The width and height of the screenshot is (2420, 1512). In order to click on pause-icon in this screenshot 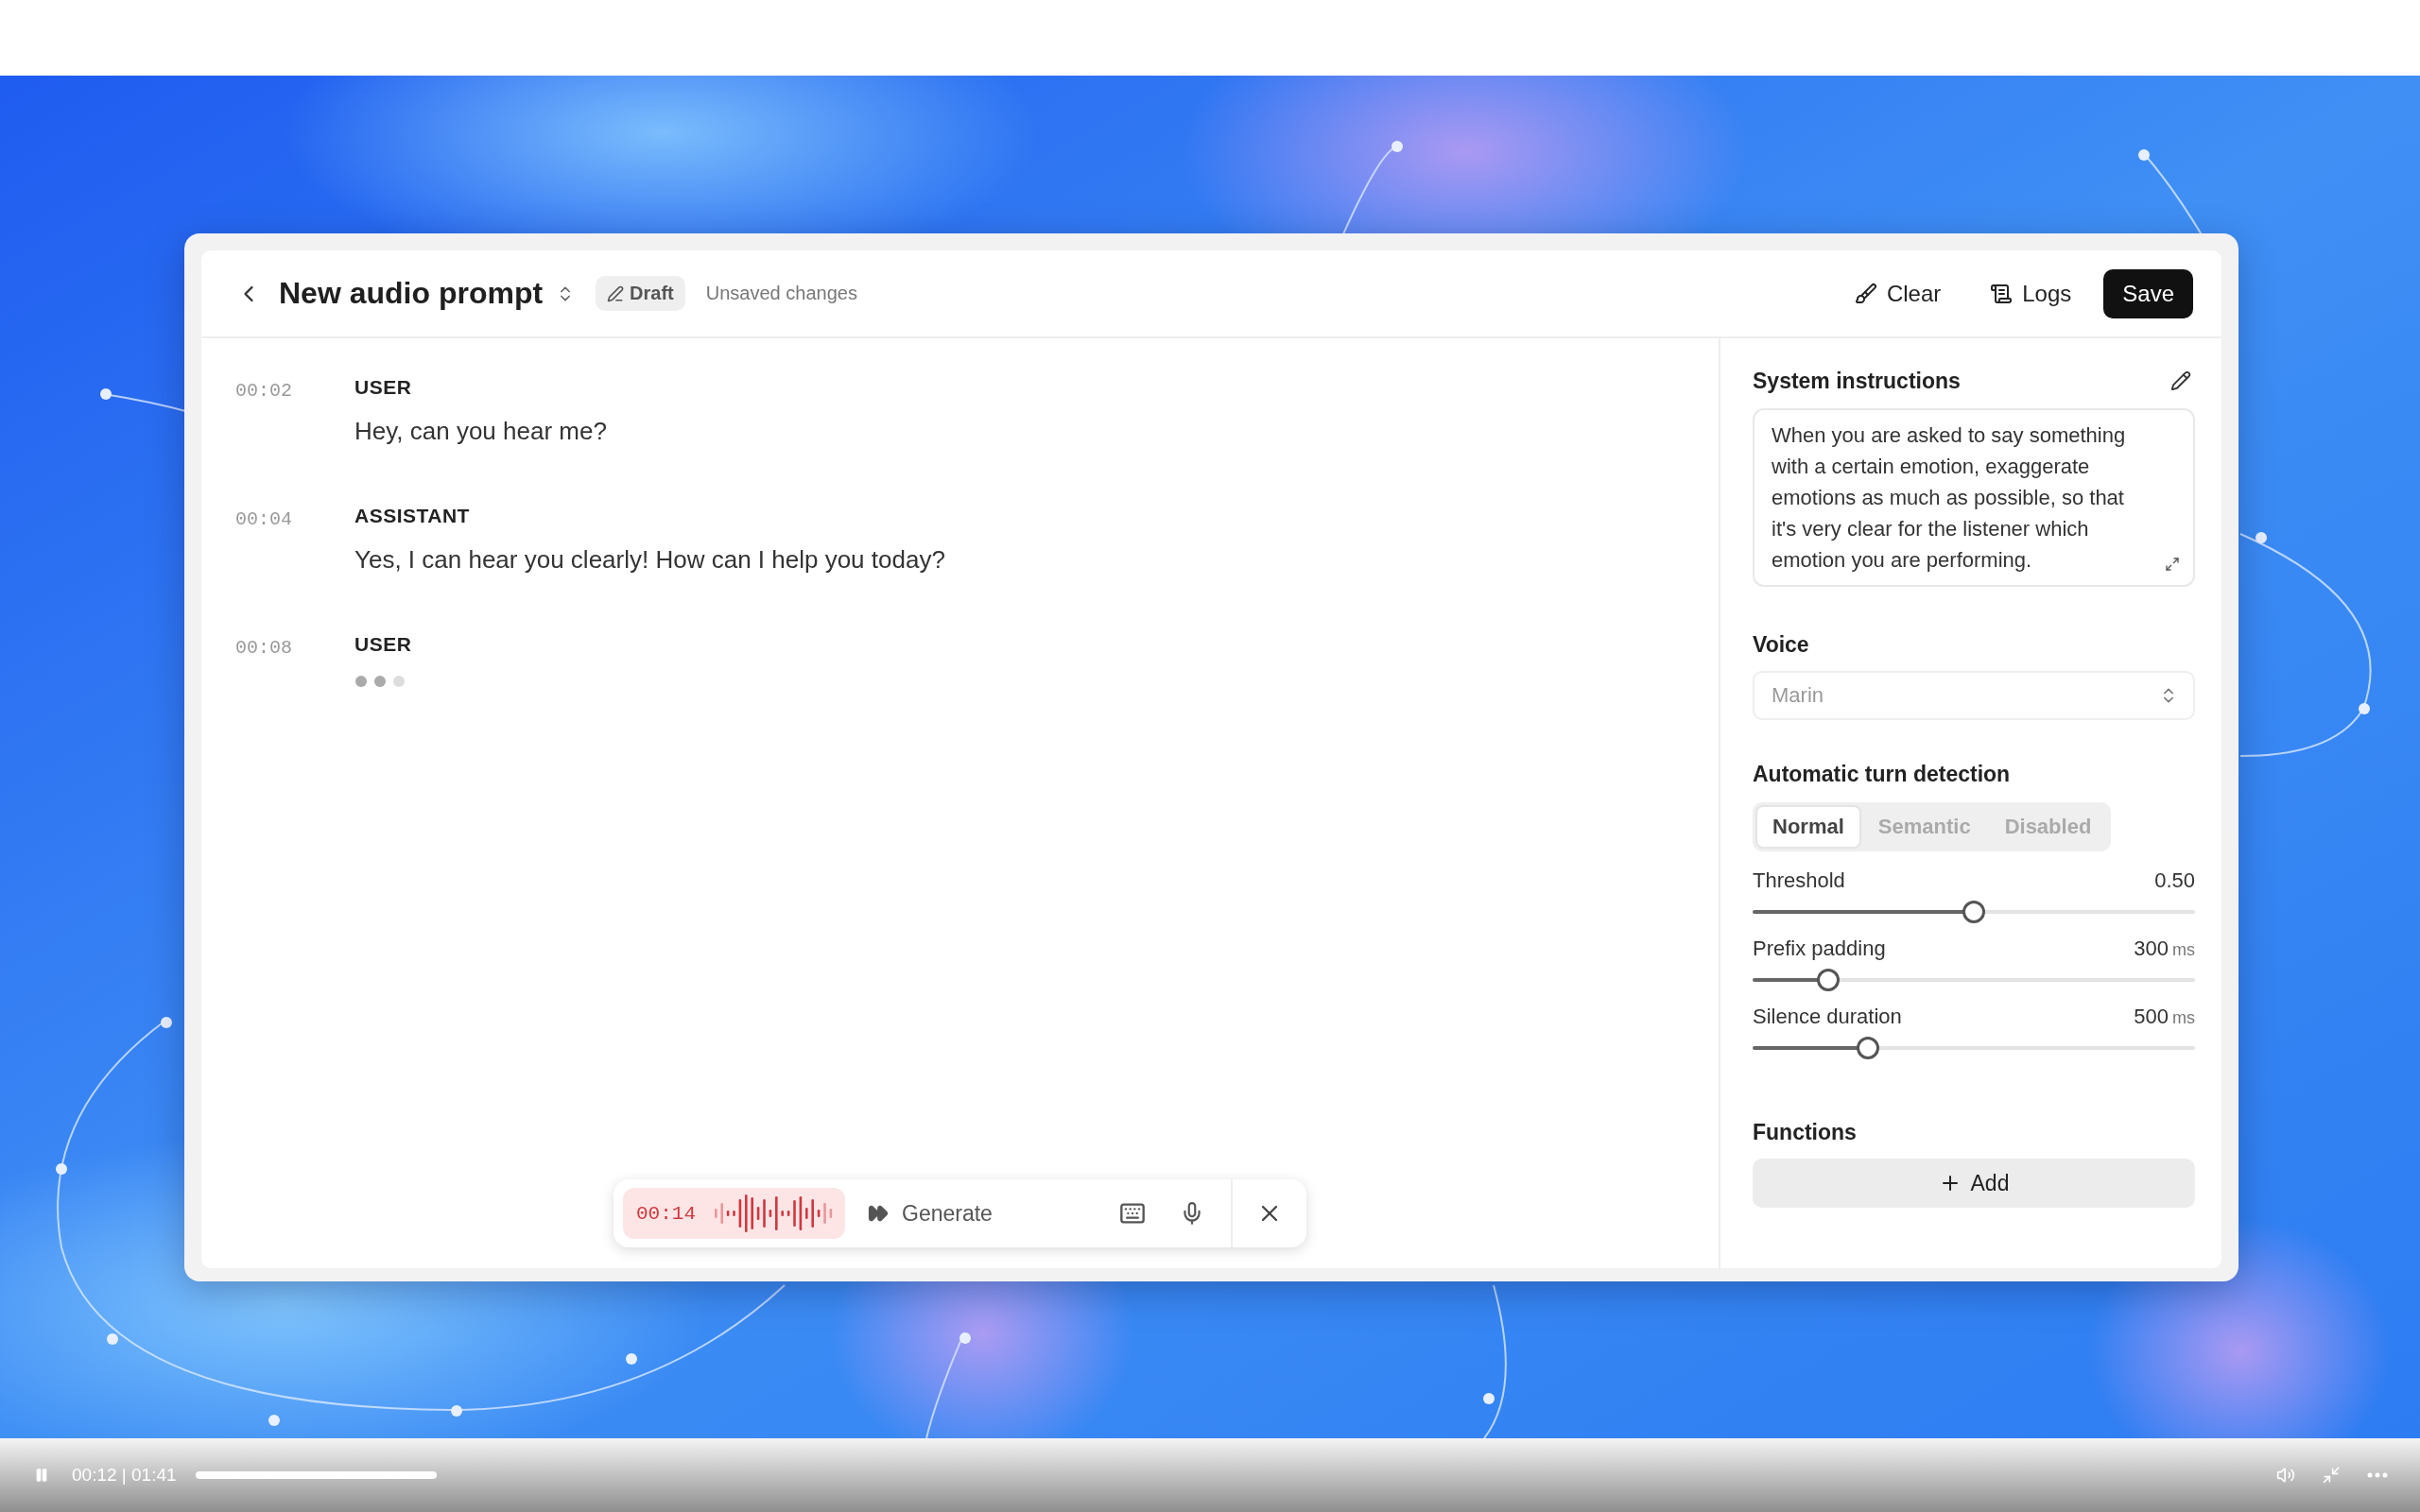, I will do `click(41, 1475)`.